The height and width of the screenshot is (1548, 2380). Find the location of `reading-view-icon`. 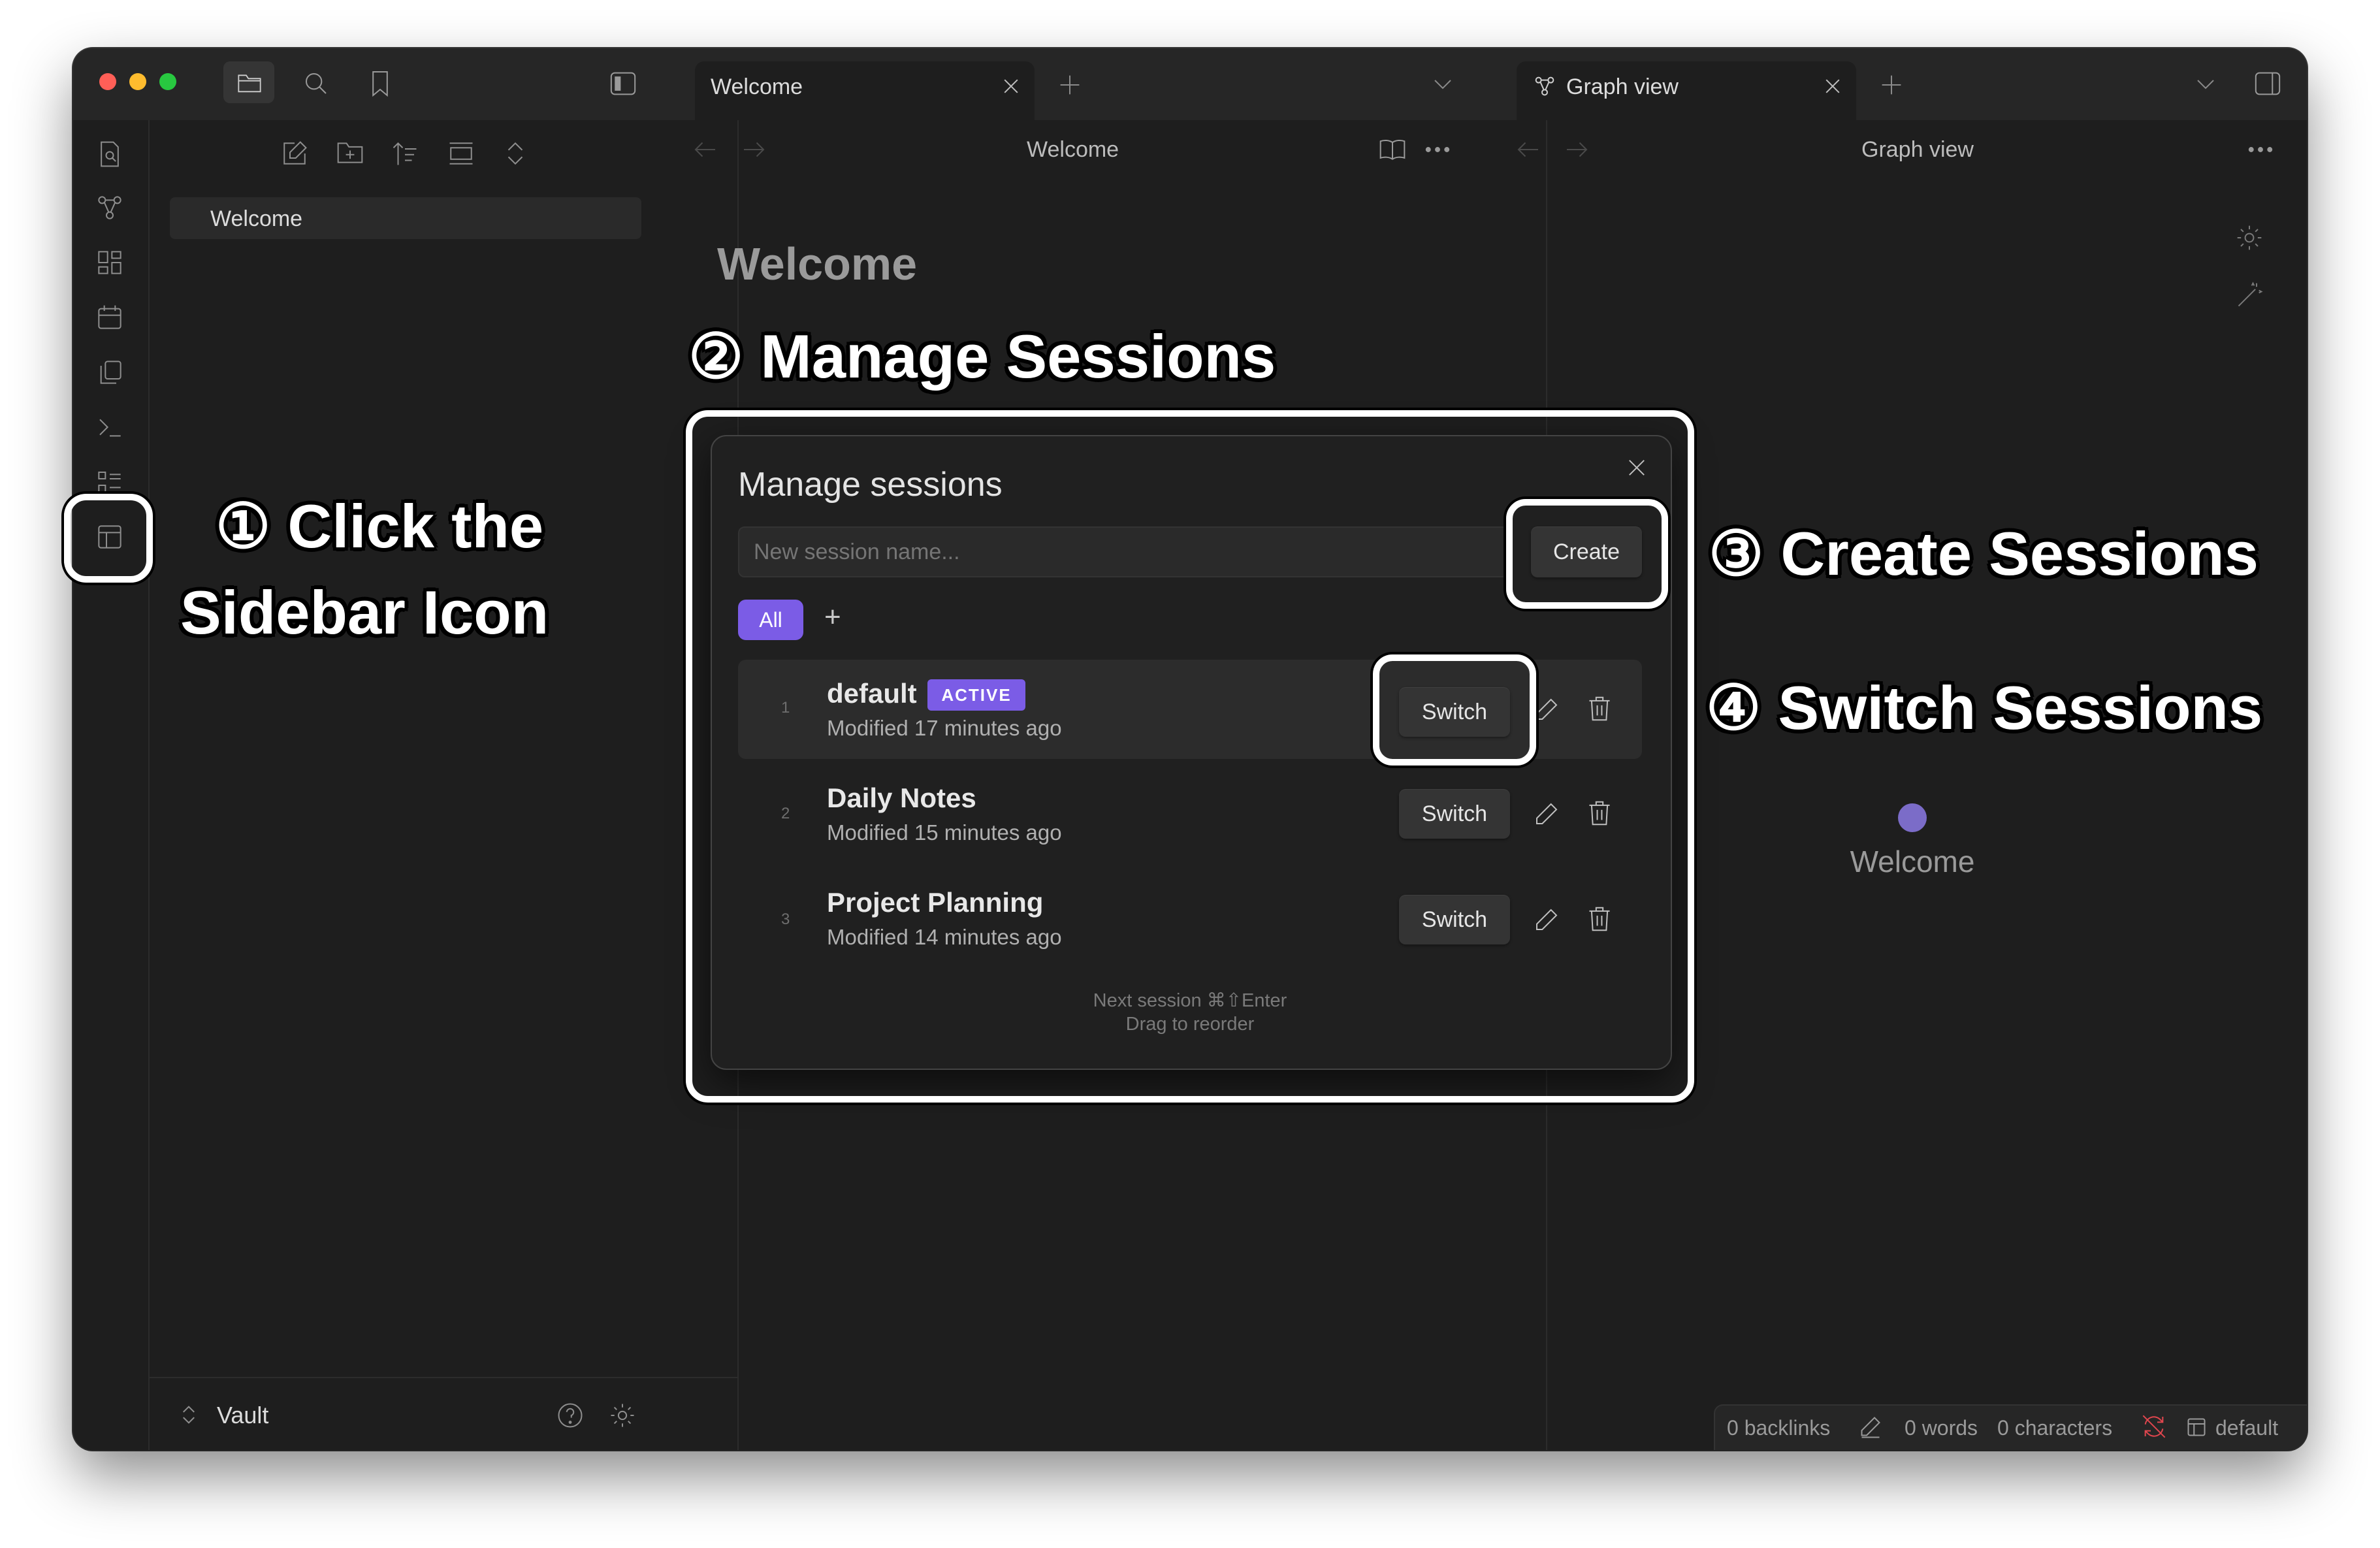

reading-view-icon is located at coordinates (1392, 149).